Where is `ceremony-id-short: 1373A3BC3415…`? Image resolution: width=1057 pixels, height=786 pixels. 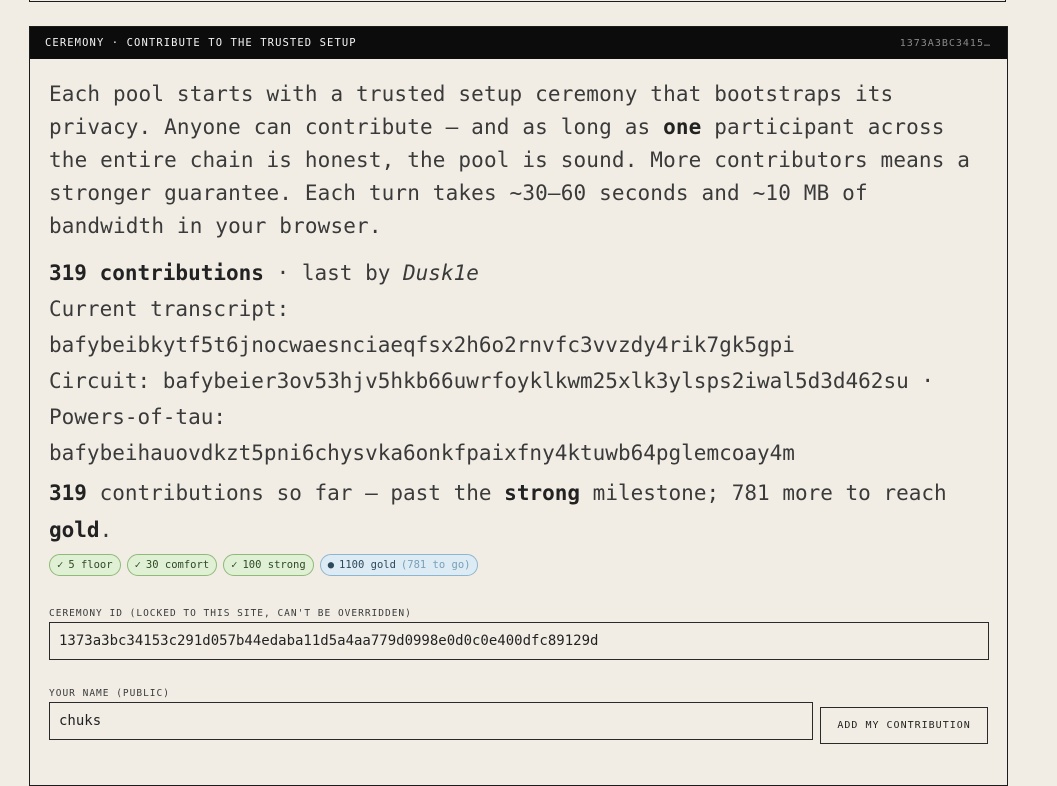
ceremony-id-short: 1373A3BC3415… is located at coordinates (945, 43).